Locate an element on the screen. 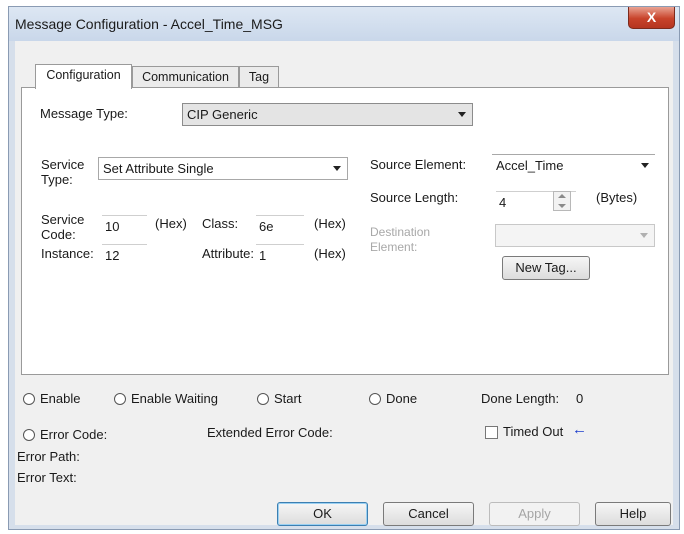 The width and height of the screenshot is (684, 534). attribute-label: Attribute: is located at coordinates (228, 253).